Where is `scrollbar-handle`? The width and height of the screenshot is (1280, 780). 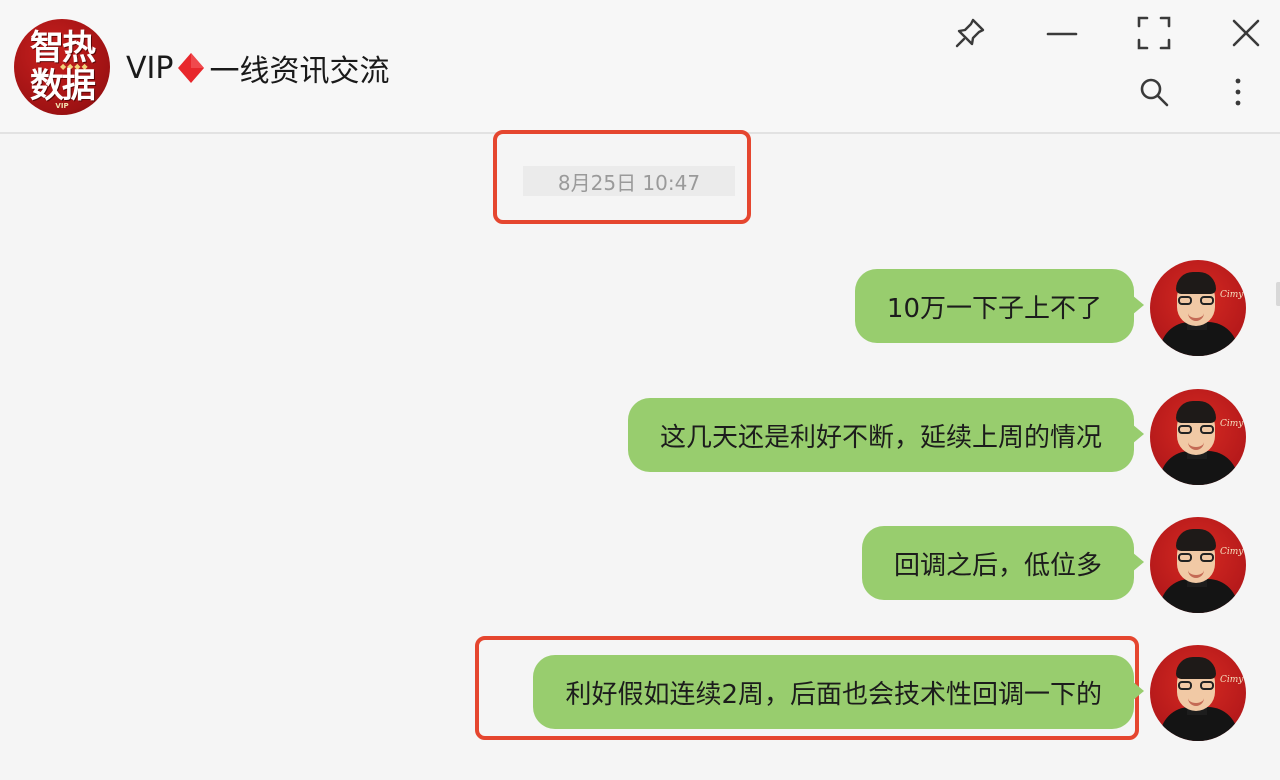 scrollbar-handle is located at coordinates (1278, 294).